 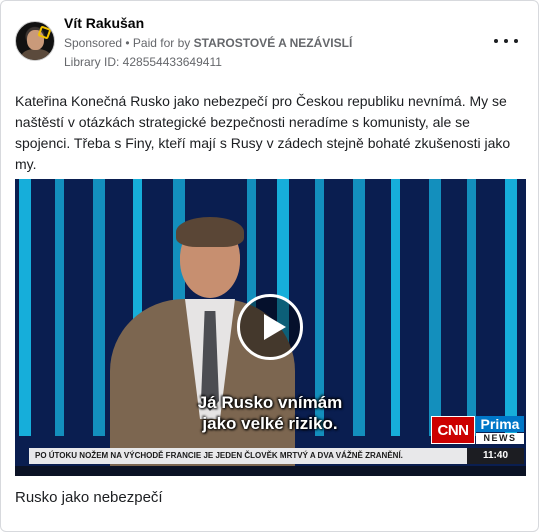 I want to click on video-subtitle: Já Rusko vnímám jako velké riziko., so click(x=270, y=413).